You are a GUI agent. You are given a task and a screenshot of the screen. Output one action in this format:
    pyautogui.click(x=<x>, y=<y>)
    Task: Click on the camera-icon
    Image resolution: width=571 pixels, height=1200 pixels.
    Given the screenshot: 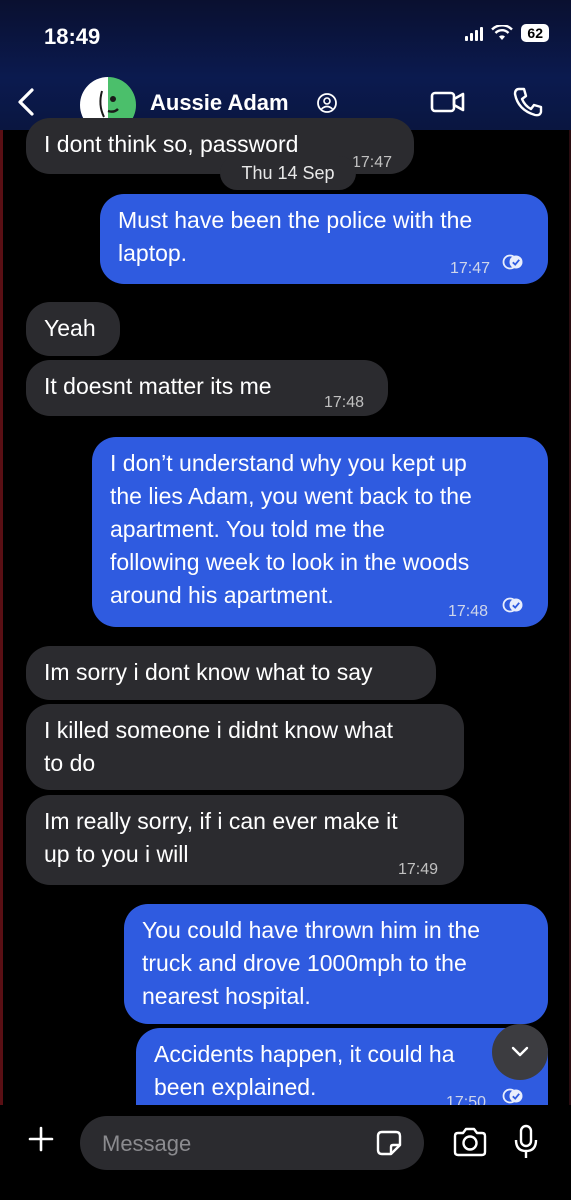 What is the action you would take?
    pyautogui.click(x=470, y=1142)
    